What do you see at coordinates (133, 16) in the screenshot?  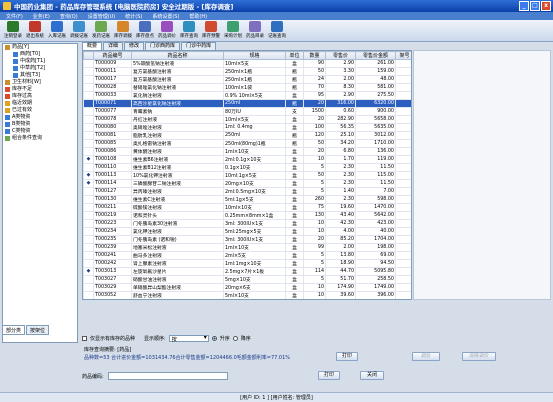 I see `menu-item: 统计(S)` at bounding box center [133, 16].